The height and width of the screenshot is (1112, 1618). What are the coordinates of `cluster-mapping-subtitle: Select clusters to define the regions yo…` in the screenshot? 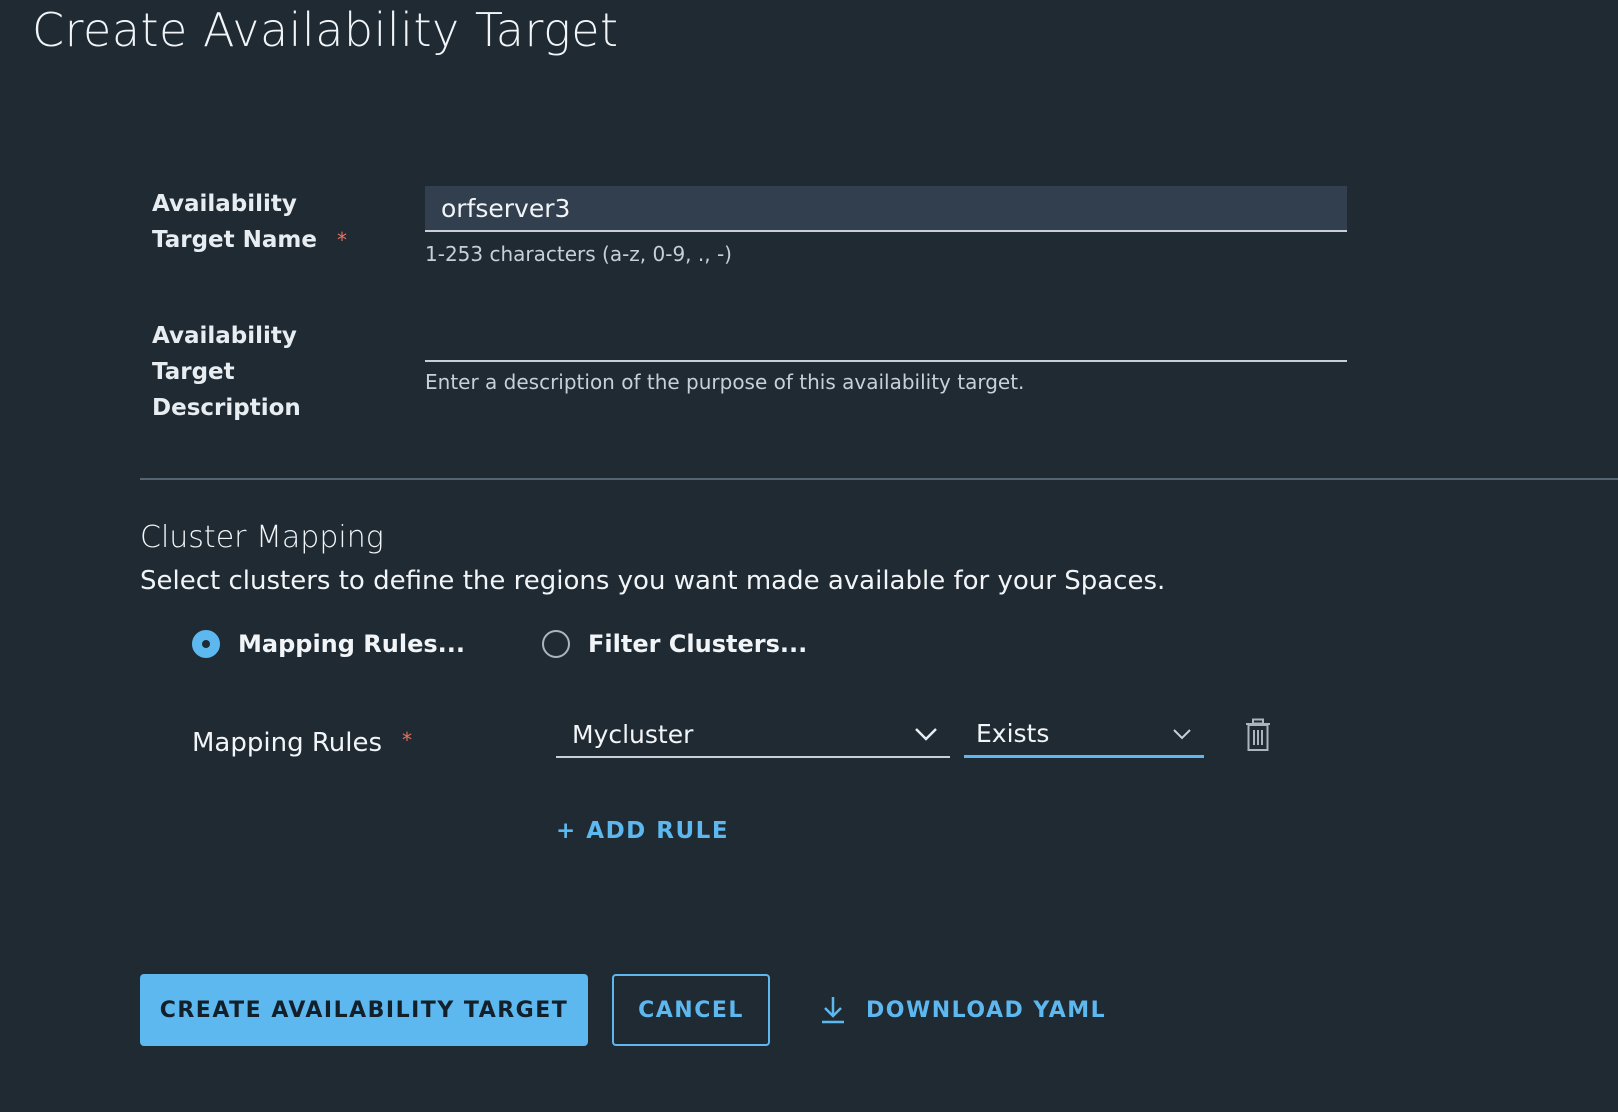 It's located at (653, 581).